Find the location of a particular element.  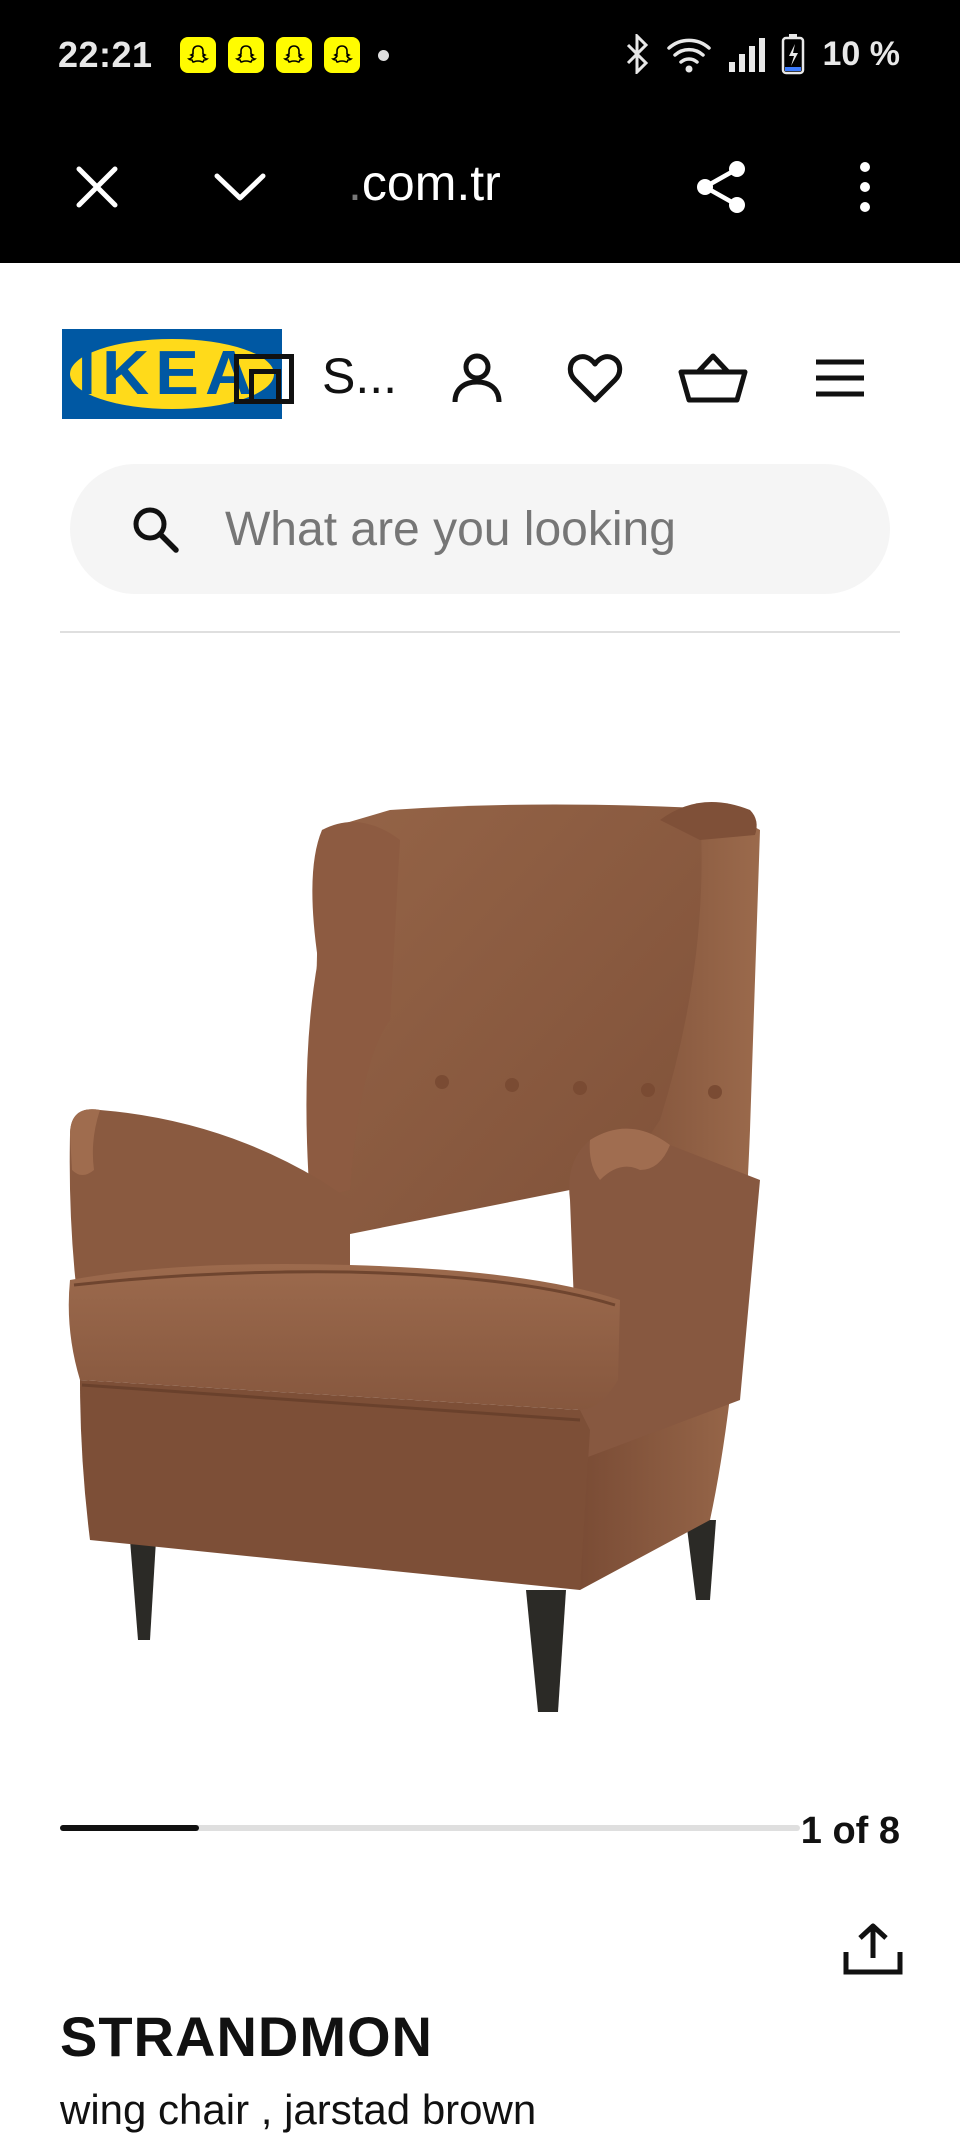

carousel-track is located at coordinates (430, 1828).